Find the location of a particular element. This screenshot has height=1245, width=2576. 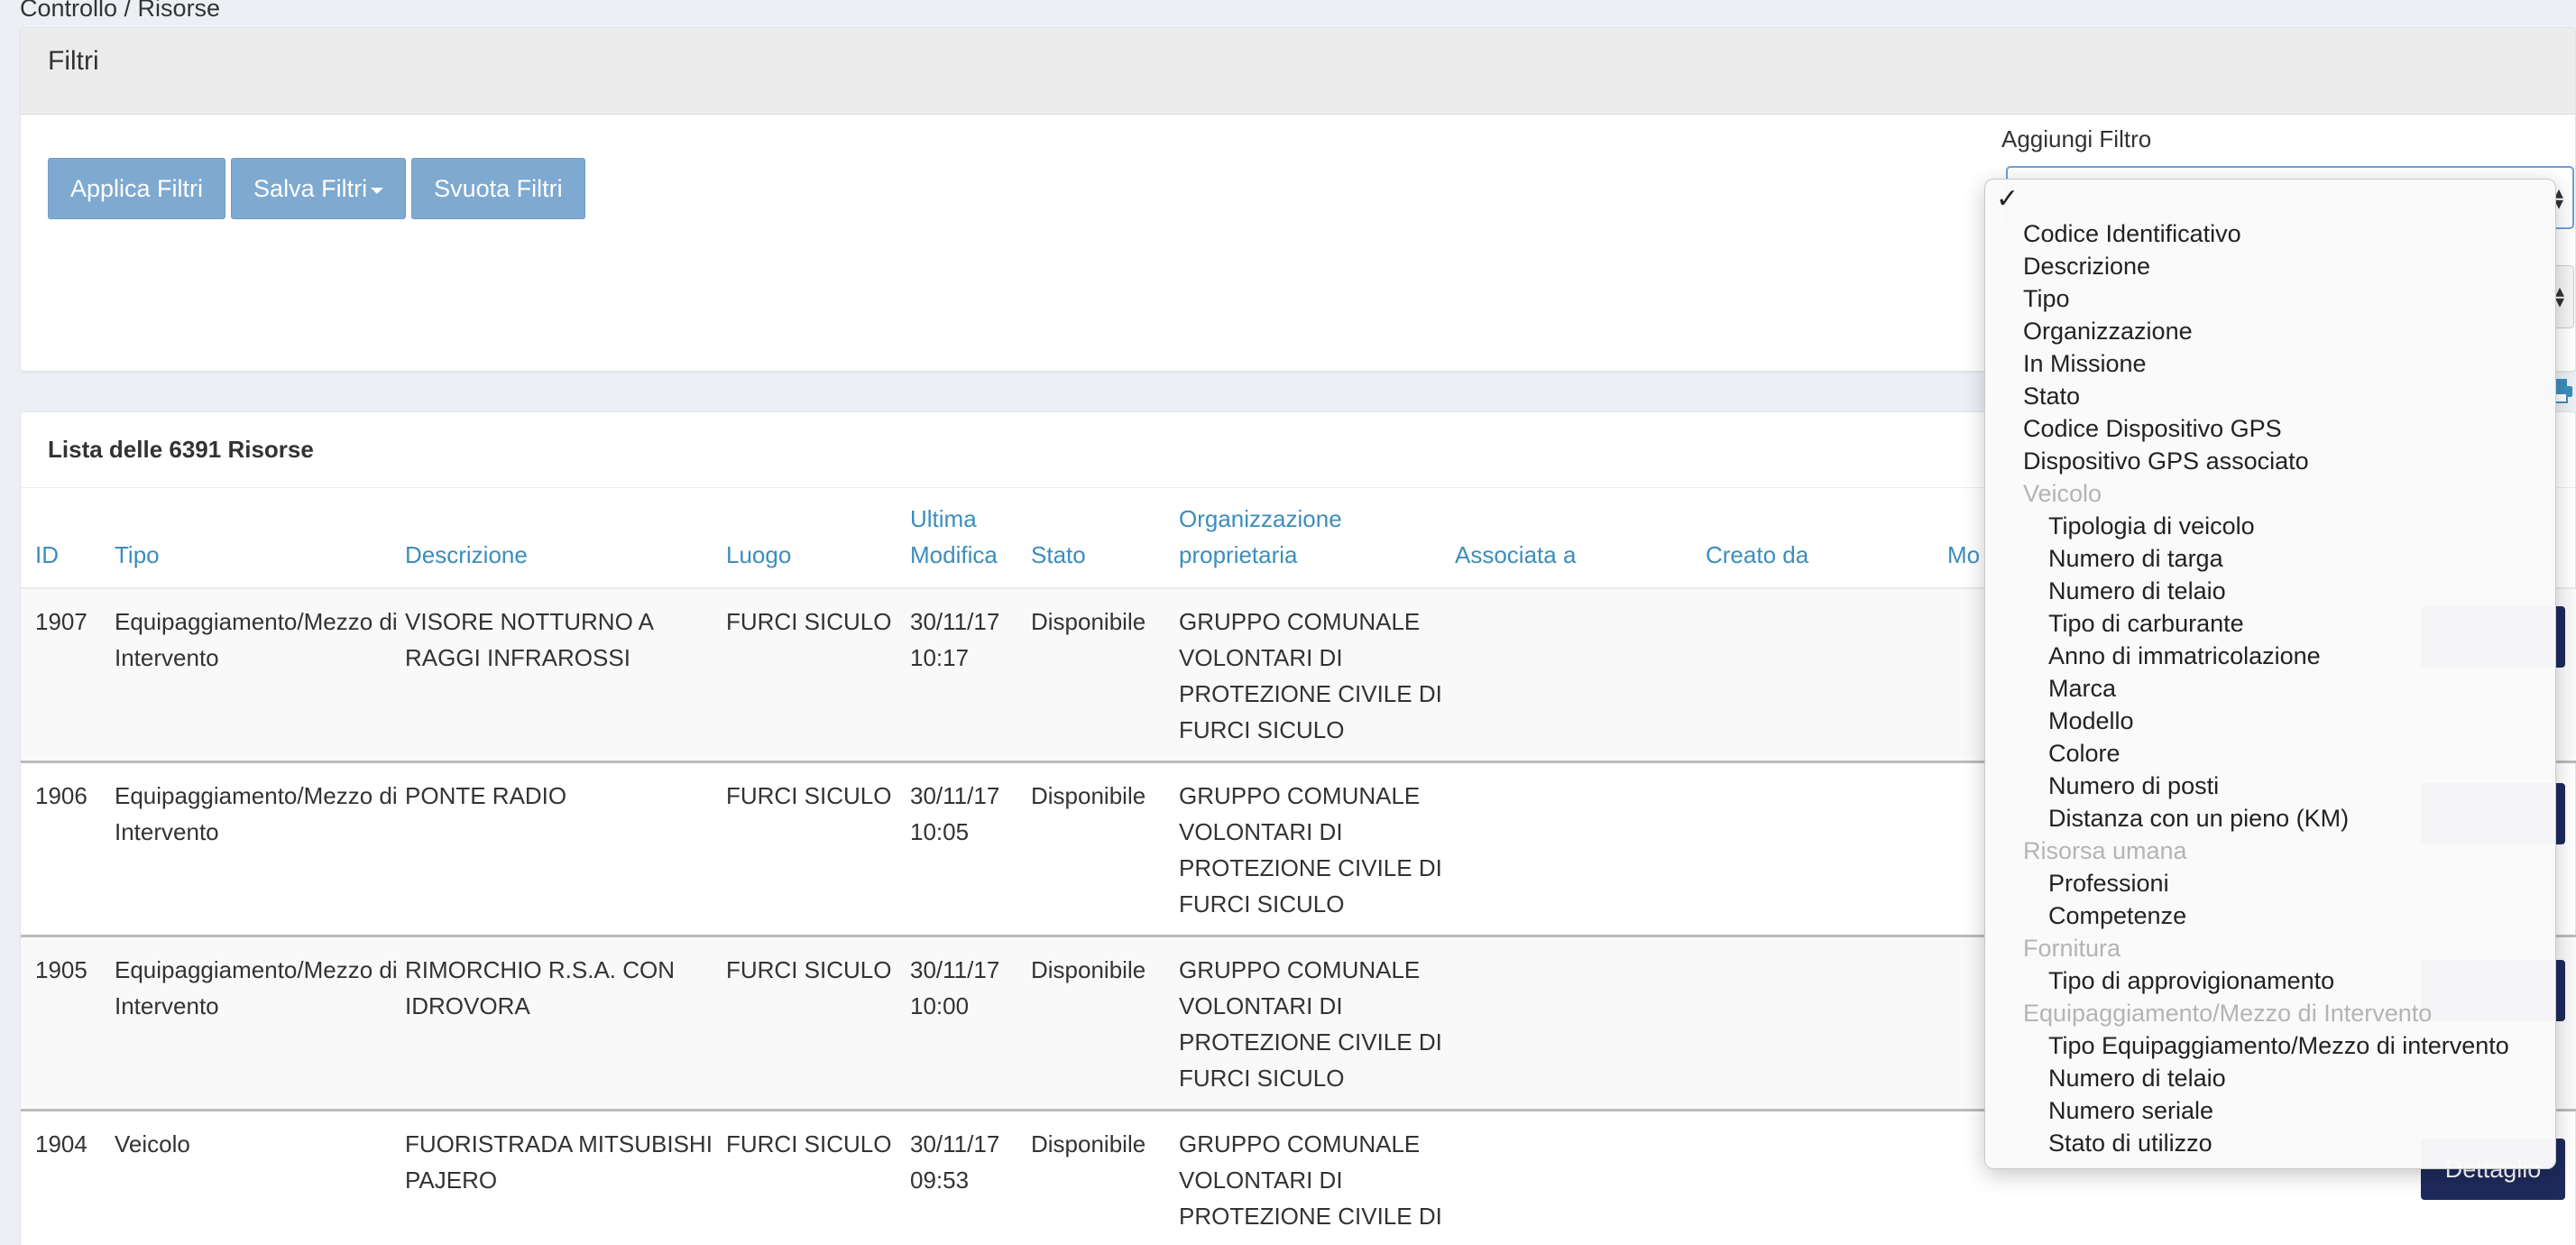

cell-descrizione: FUORISTRADA MITSUBISHI PAJERO is located at coordinates (565, 1177).